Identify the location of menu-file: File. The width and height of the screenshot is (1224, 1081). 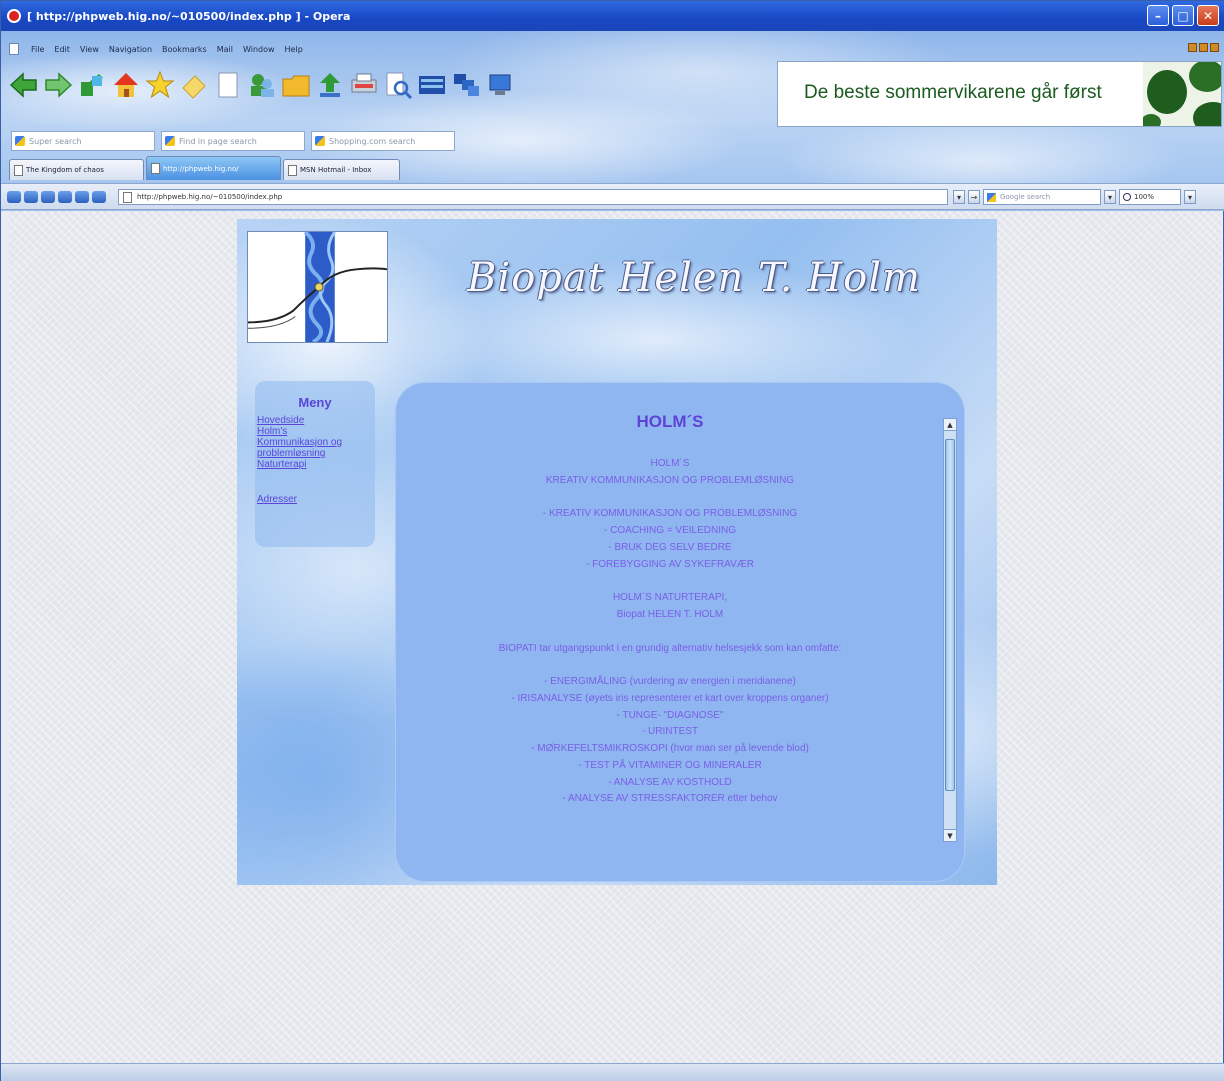
(37, 49).